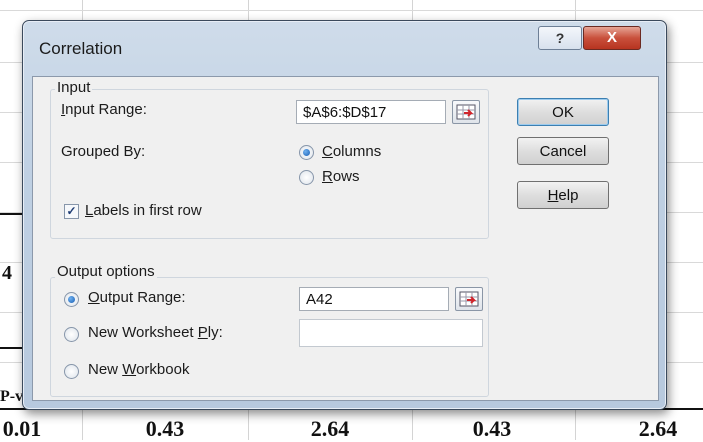 This screenshot has width=703, height=442. What do you see at coordinates (103, 151) in the screenshot?
I see `grouped-by-label: Grouped By:` at bounding box center [103, 151].